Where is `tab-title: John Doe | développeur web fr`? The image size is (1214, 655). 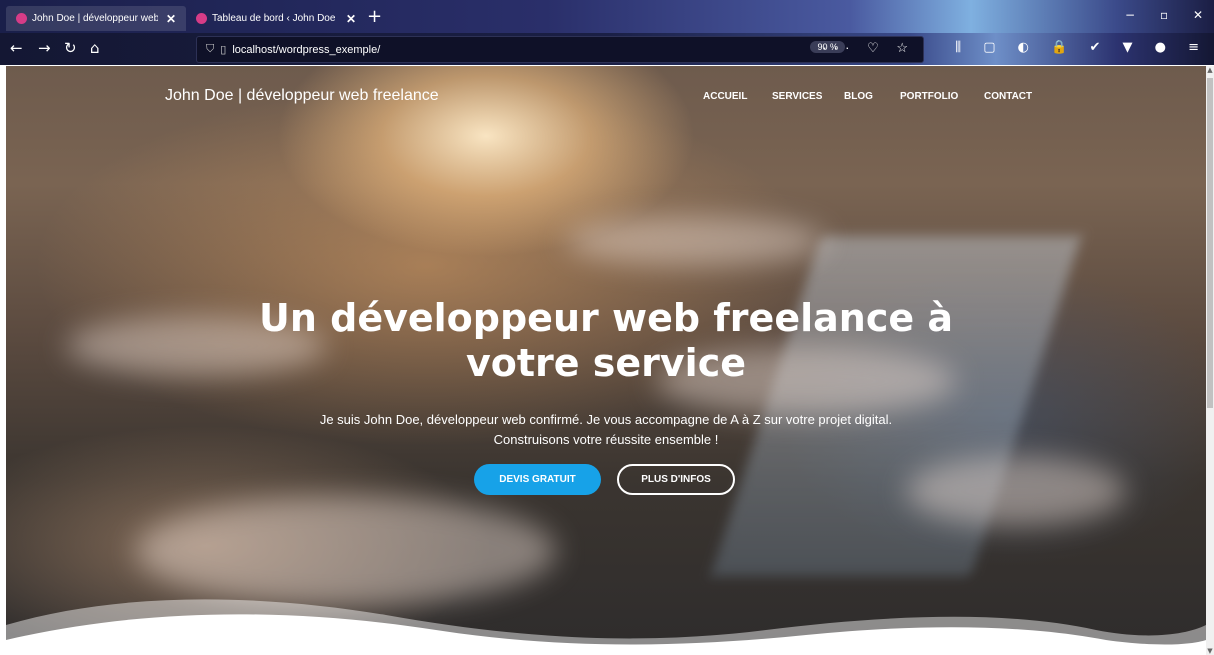 tab-title: John Doe | développeur web fr is located at coordinates (95, 18).